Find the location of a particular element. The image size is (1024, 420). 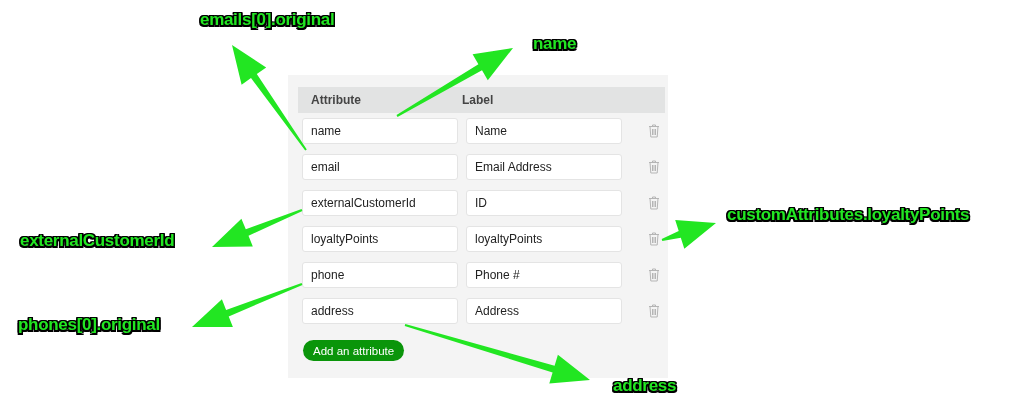

add-attribute-button: Add an attribute is located at coordinates (354, 350).